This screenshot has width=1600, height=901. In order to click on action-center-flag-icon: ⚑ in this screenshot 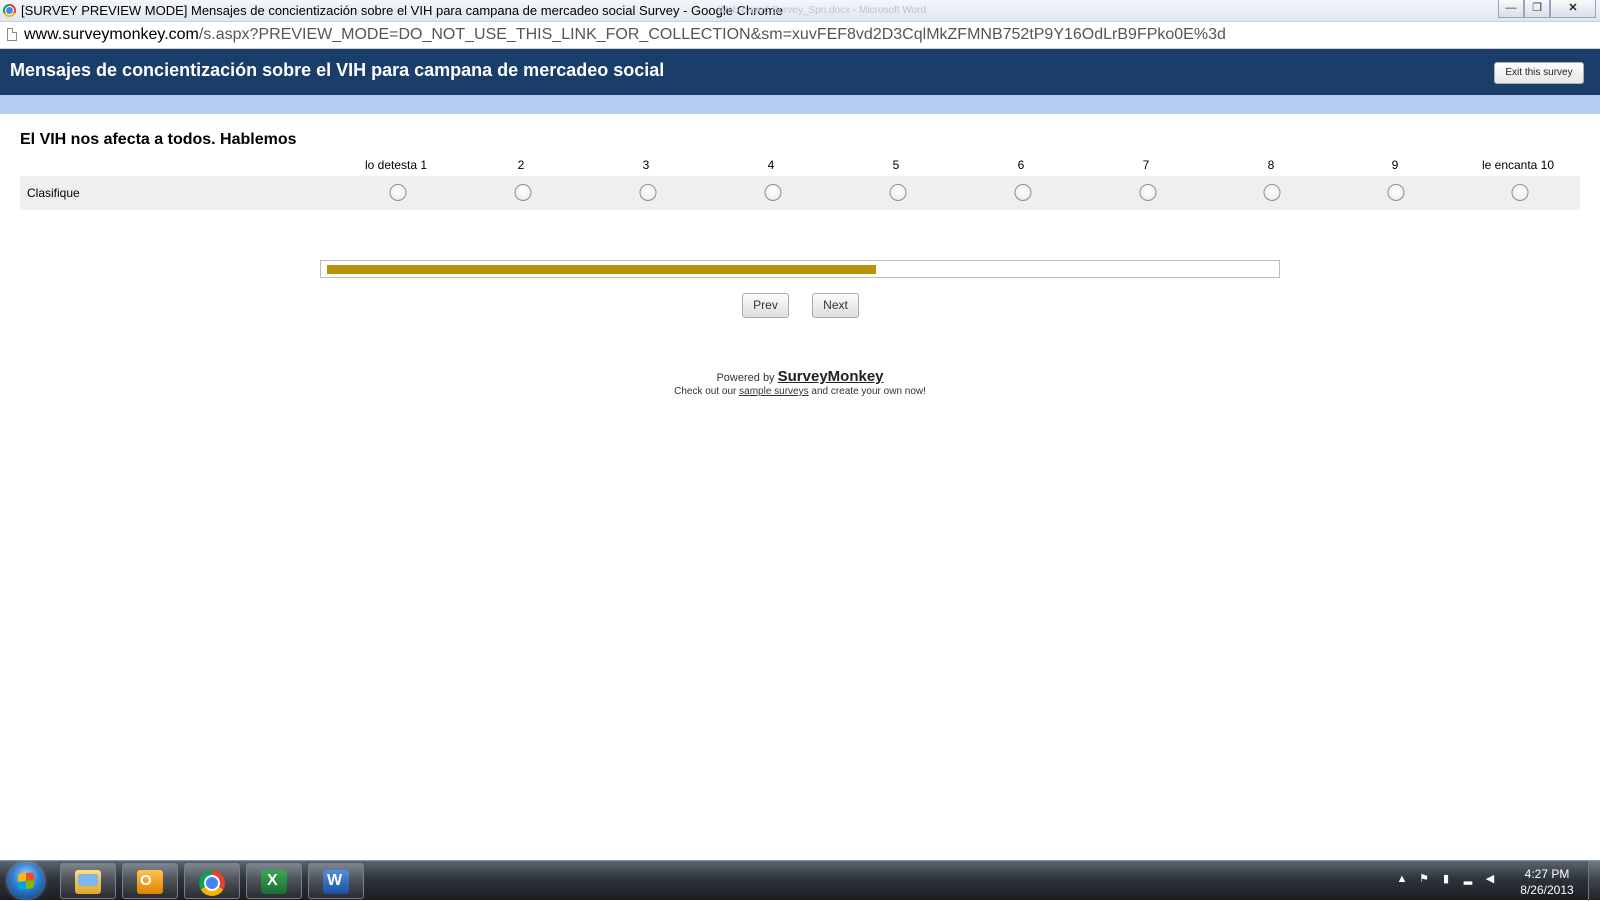, I will do `click(1424, 879)`.